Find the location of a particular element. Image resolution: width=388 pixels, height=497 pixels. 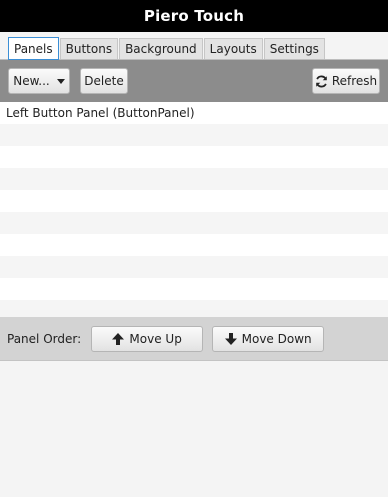

delete-panel-button: Delete is located at coordinates (104, 81).